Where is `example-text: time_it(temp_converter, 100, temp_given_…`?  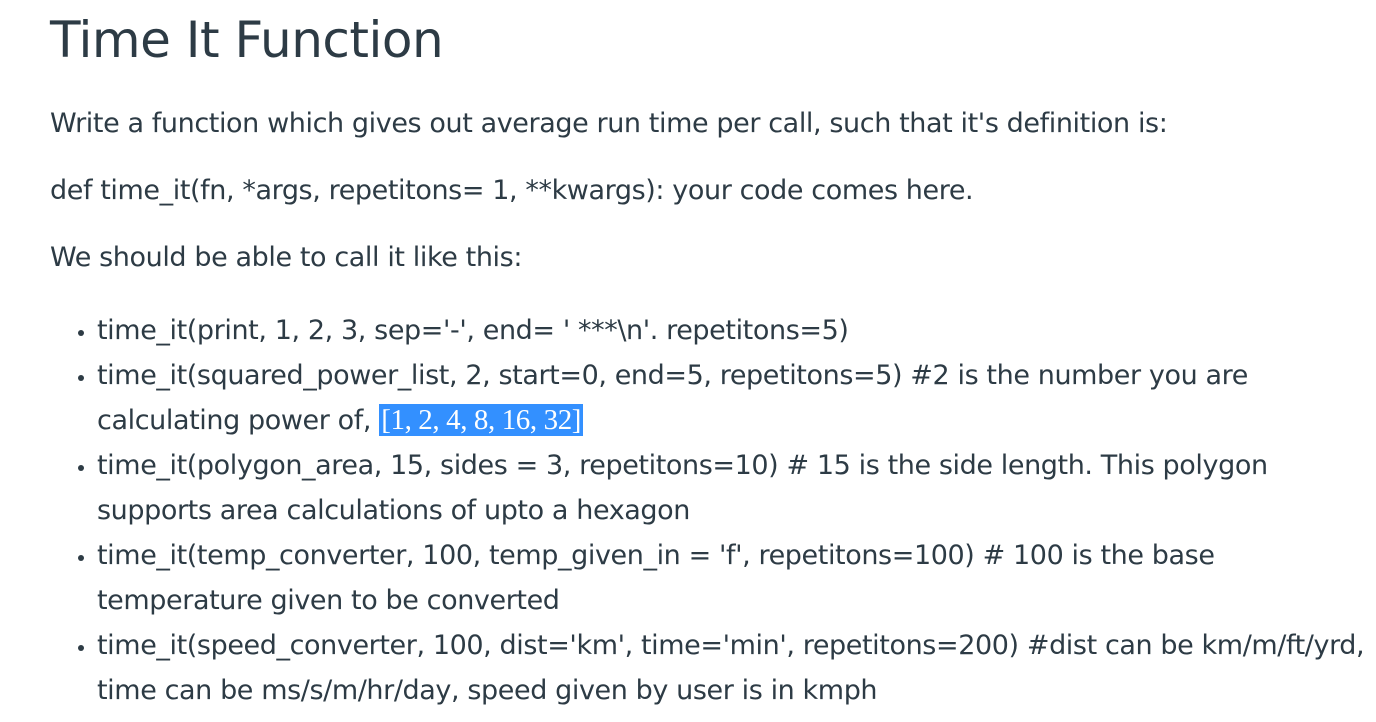 example-text: time_it(temp_converter, 100, temp_given_… is located at coordinates (656, 578).